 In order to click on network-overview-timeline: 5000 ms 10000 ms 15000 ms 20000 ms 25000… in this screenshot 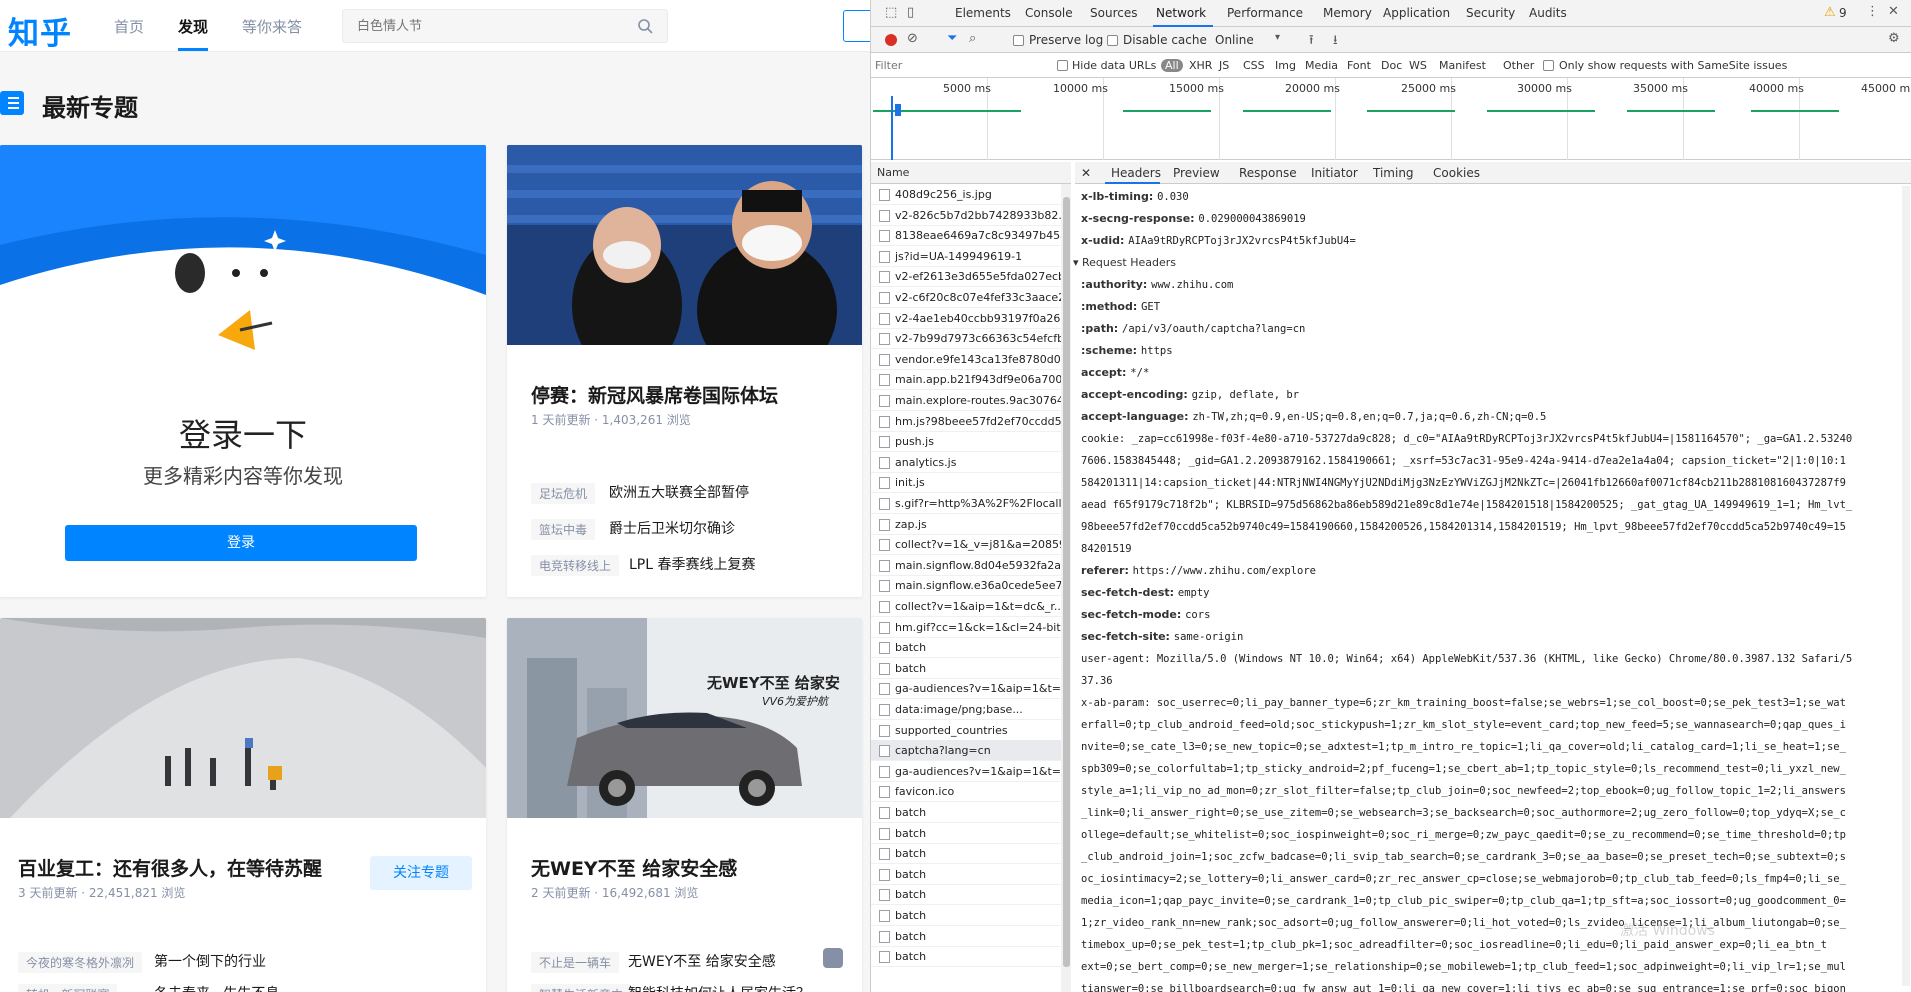, I will do `click(1391, 119)`.